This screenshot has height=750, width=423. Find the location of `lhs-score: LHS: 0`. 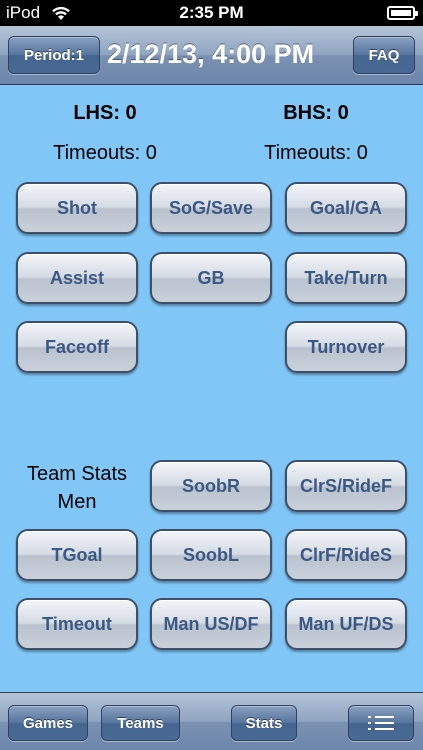

lhs-score: LHS: 0 is located at coordinates (105, 113).